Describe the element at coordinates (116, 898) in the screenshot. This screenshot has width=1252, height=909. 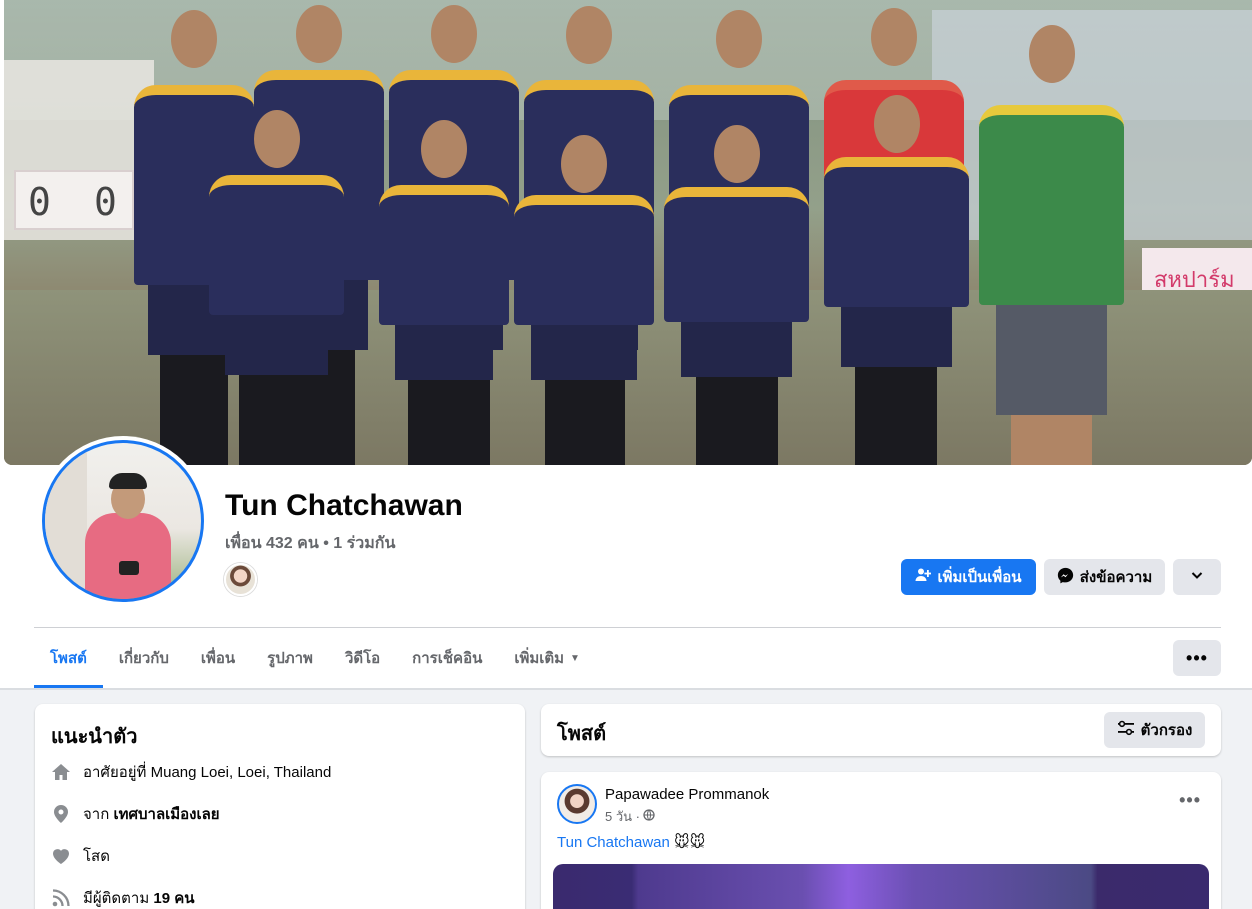
I see `followers-prefix: มีผู้ติดตาม` at that location.